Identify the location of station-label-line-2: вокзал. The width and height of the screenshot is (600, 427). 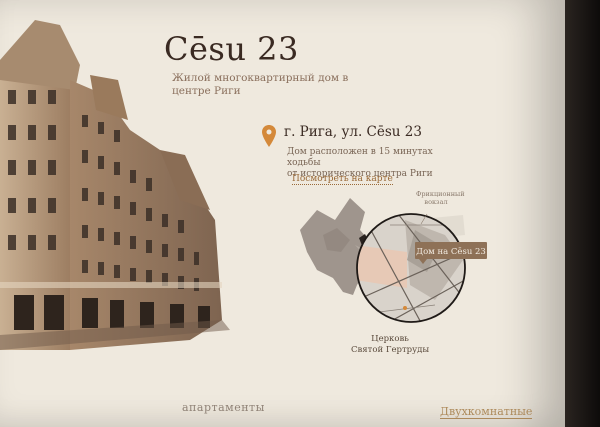
(436, 202).